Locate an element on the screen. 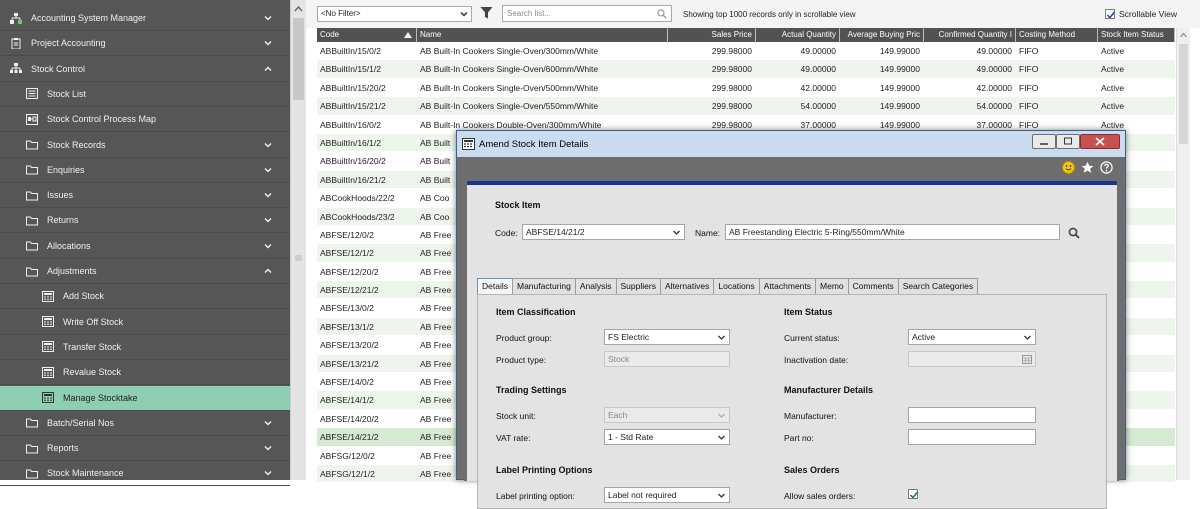 This screenshot has height=509, width=1200. vat-rate-label: VAT rate: is located at coordinates (513, 438).